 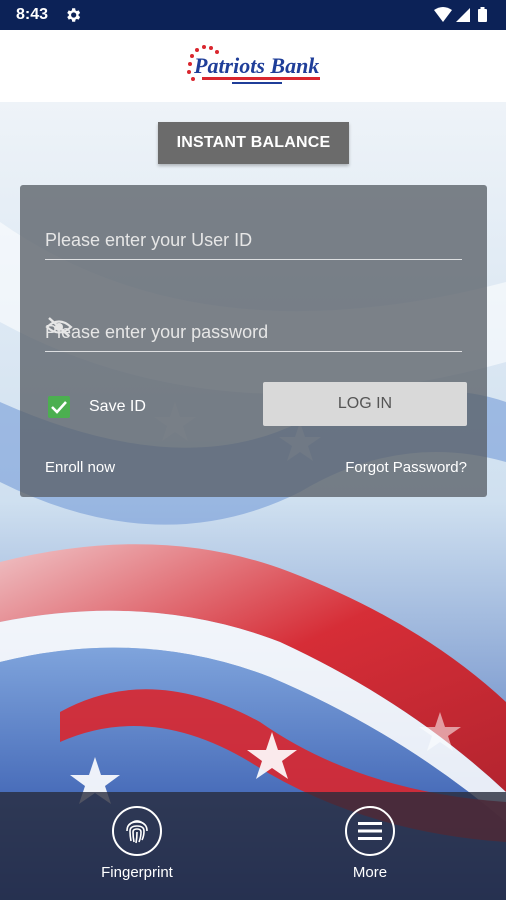 I want to click on password-input: Please enter your password, so click(x=253, y=334).